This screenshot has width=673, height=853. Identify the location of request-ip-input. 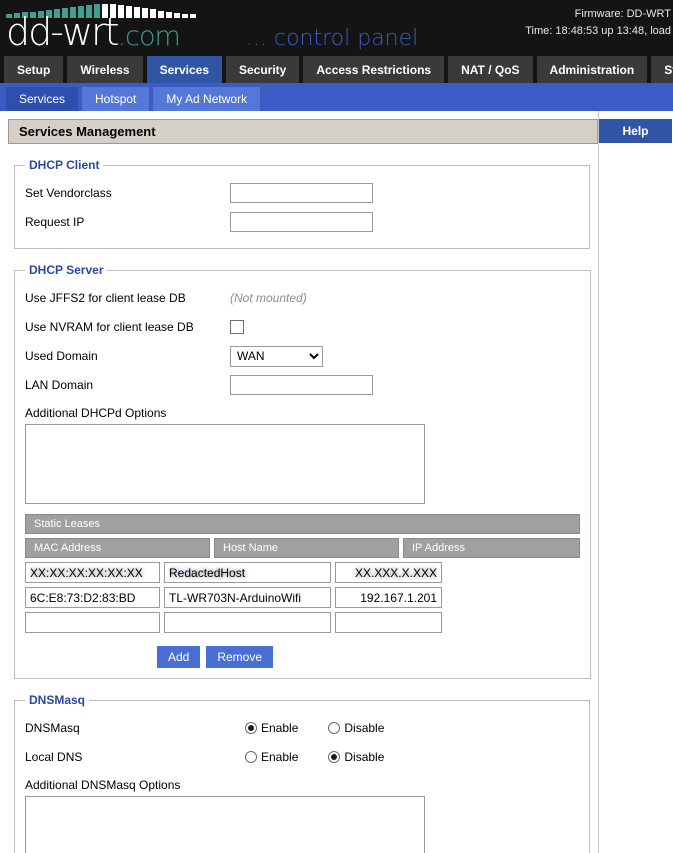
(301, 222).